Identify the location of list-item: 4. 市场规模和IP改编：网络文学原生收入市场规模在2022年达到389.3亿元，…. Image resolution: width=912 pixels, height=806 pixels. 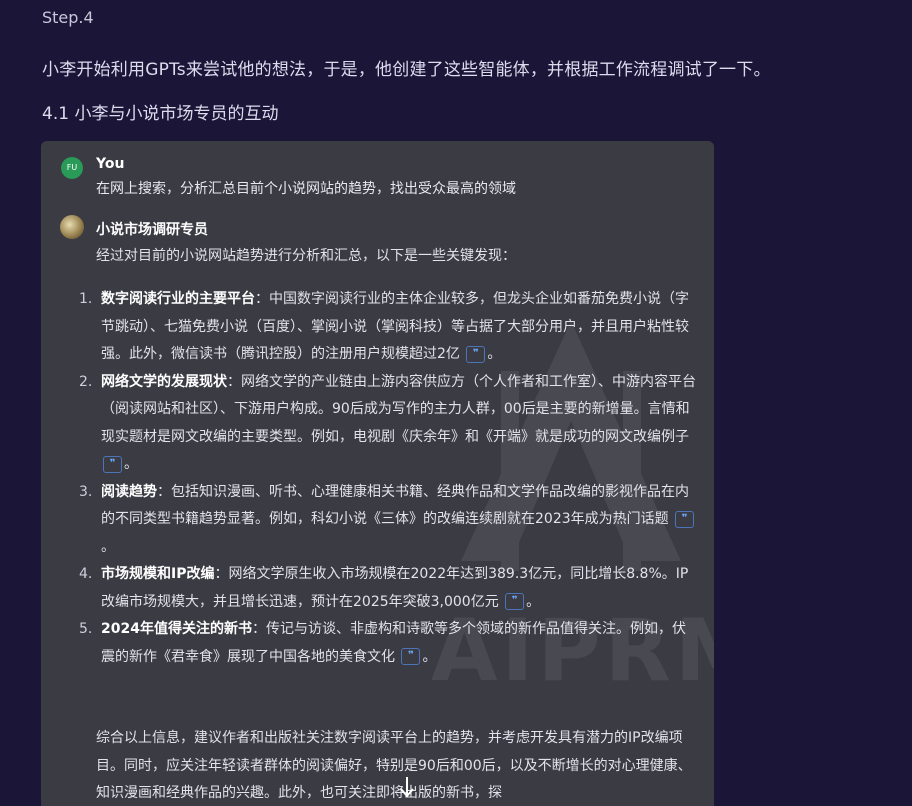
(389, 588).